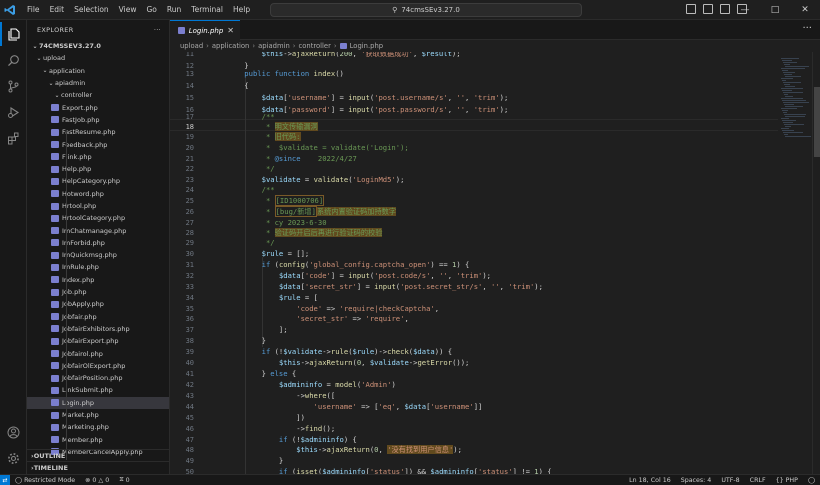 The image size is (820, 485). I want to click on file-item: JobfairPosition.php, so click(98, 378).